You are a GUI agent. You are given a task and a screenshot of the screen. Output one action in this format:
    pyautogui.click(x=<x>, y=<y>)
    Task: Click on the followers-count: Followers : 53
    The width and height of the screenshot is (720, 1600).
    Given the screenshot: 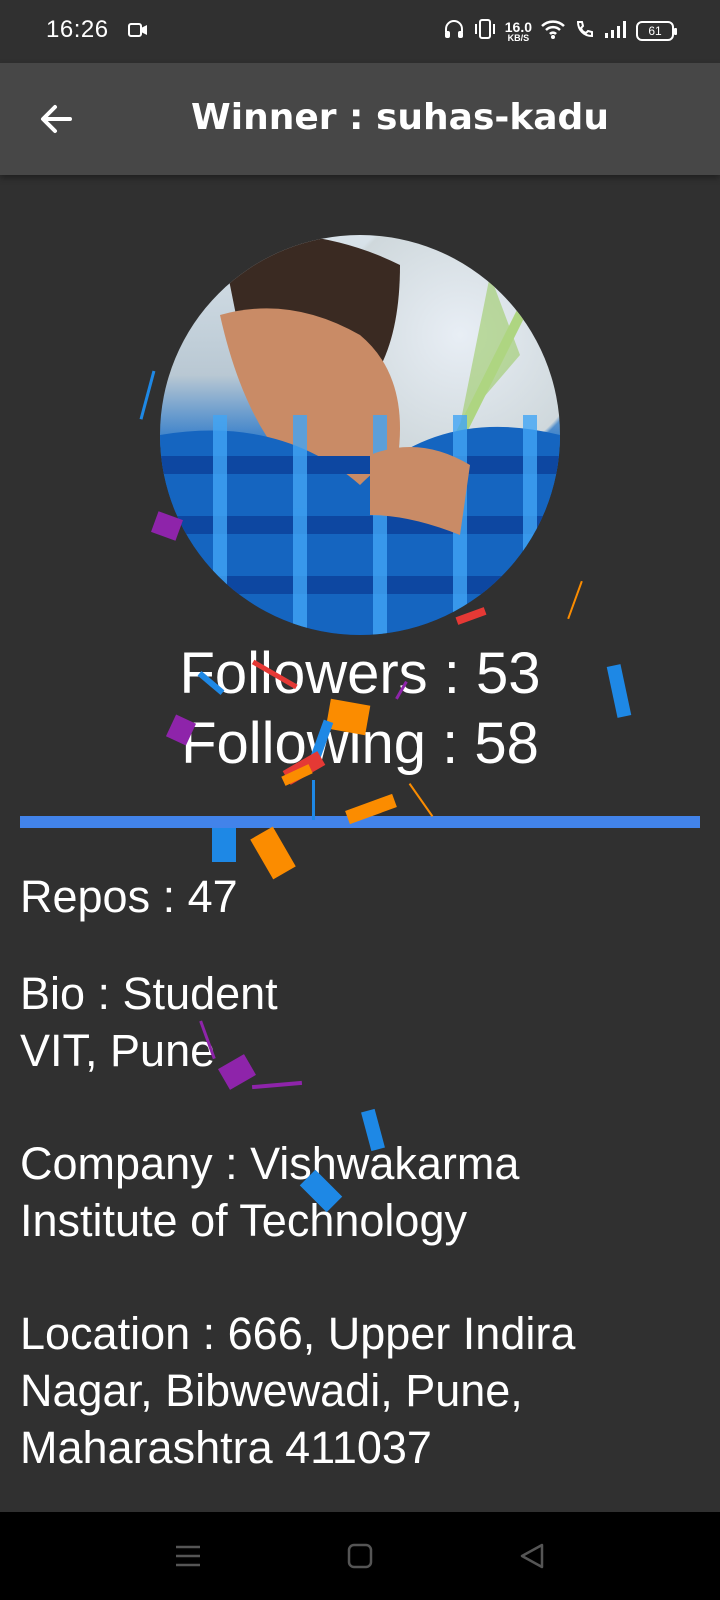 What is the action you would take?
    pyautogui.click(x=360, y=673)
    